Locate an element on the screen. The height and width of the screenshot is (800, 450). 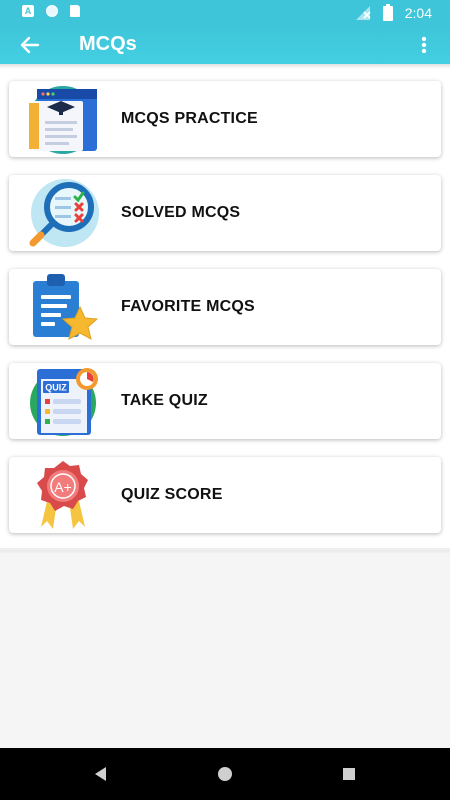
menu-item-label: TAKE QUIZ is located at coordinates (164, 400).